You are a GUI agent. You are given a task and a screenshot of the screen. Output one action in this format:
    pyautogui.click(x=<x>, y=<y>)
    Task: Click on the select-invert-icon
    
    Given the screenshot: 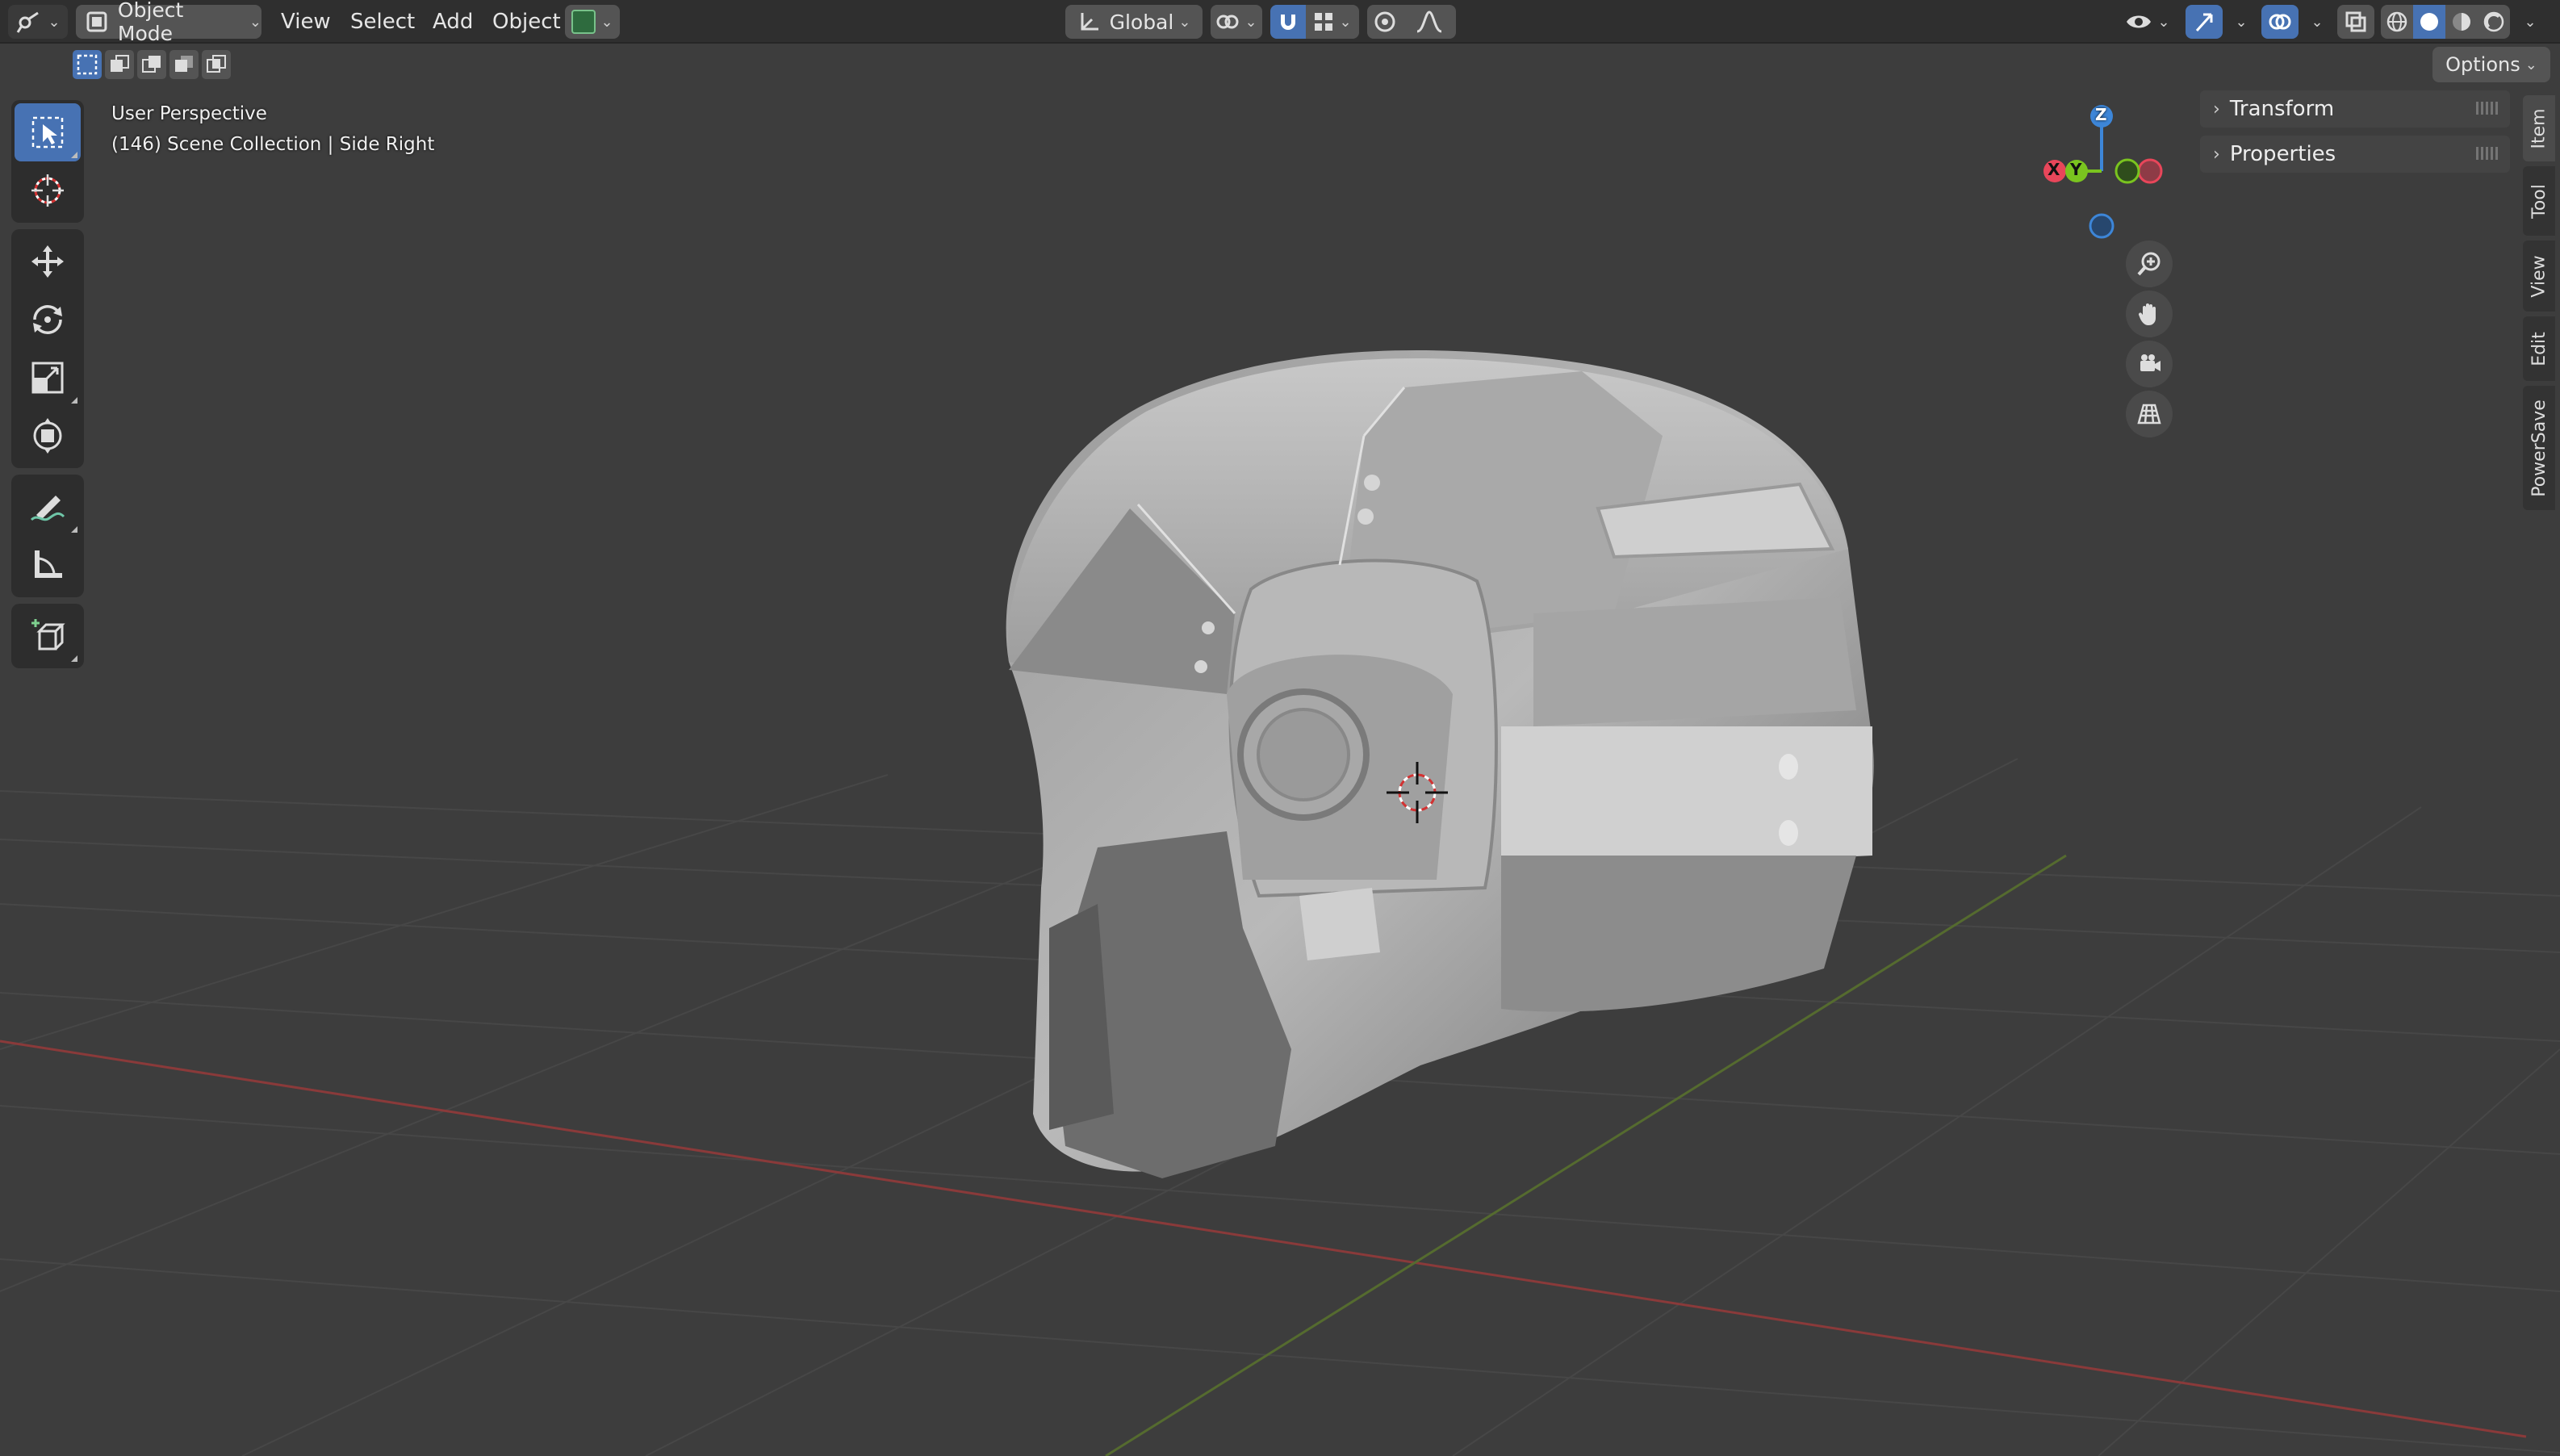 What is the action you would take?
    pyautogui.click(x=184, y=64)
    